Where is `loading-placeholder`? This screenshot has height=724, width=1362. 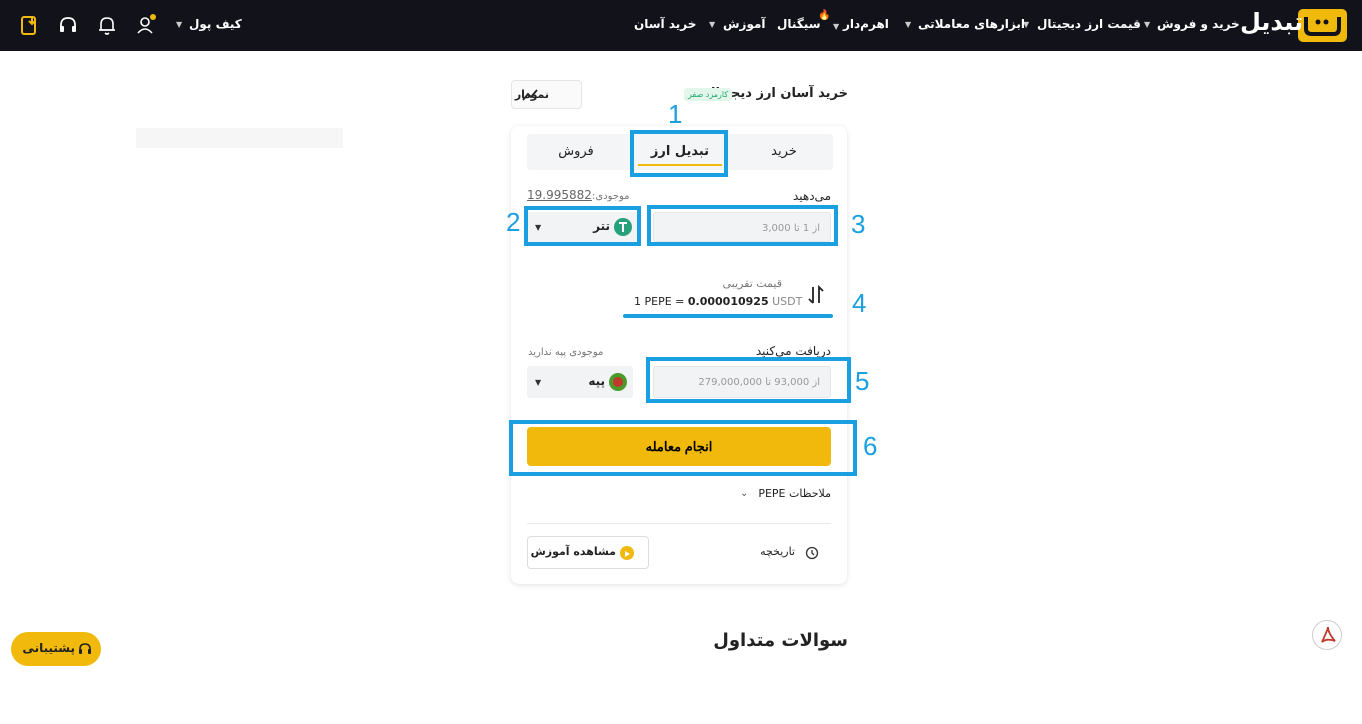
loading-placeholder is located at coordinates (239, 138).